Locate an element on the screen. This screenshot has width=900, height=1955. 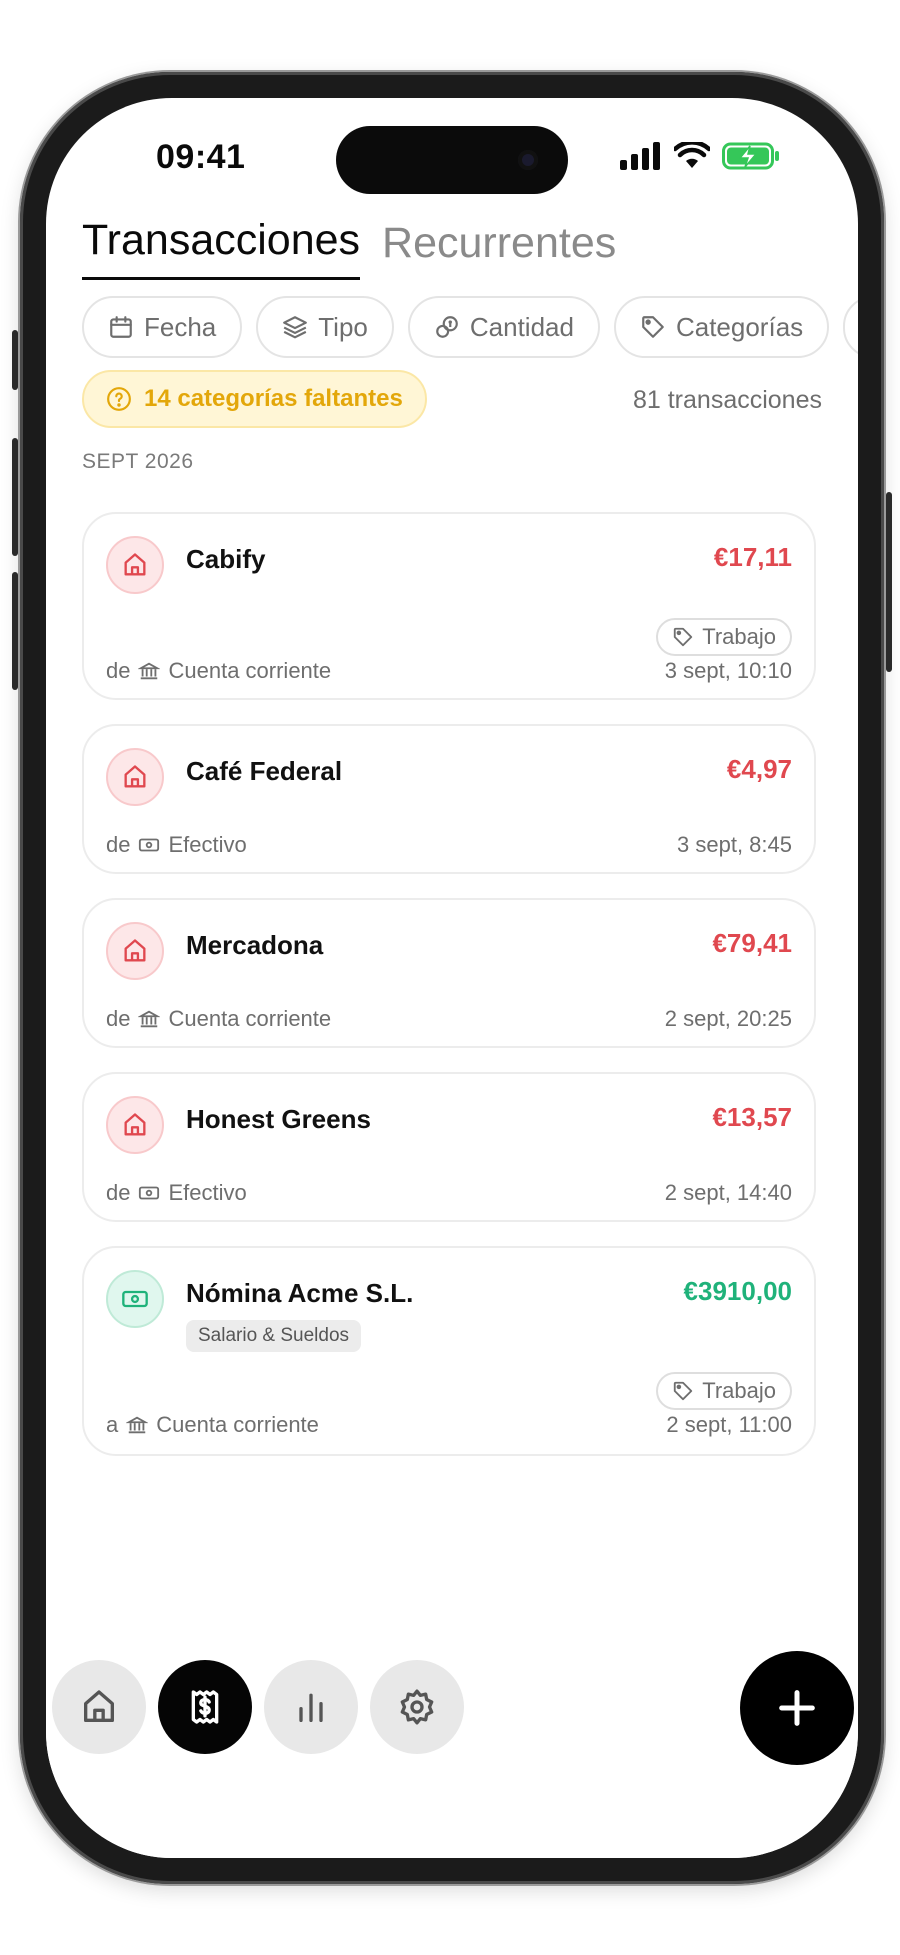
bottom-fade is located at coordinates (452, 1748).